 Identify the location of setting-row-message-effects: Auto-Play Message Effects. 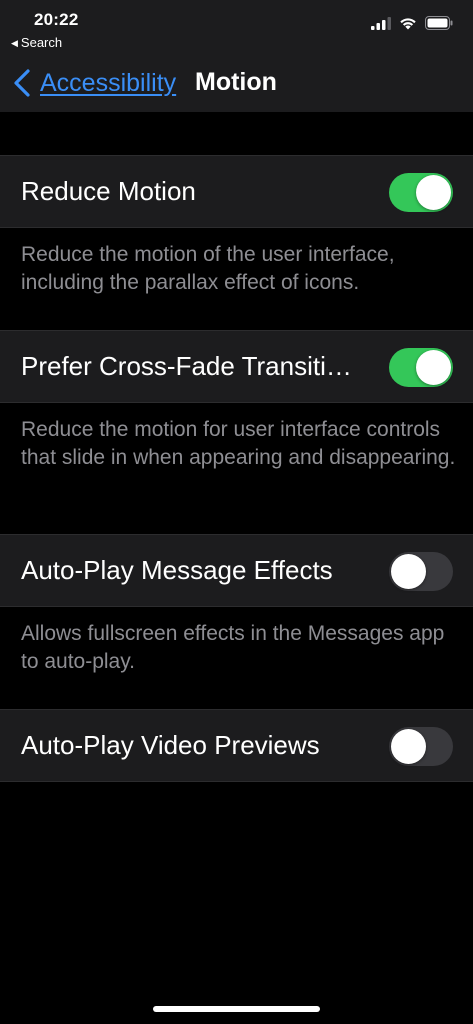
(236, 570).